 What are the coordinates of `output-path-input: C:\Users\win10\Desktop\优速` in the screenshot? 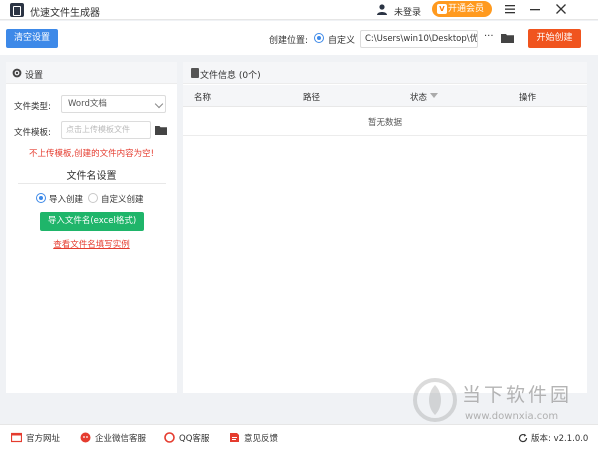 It's located at (419, 39).